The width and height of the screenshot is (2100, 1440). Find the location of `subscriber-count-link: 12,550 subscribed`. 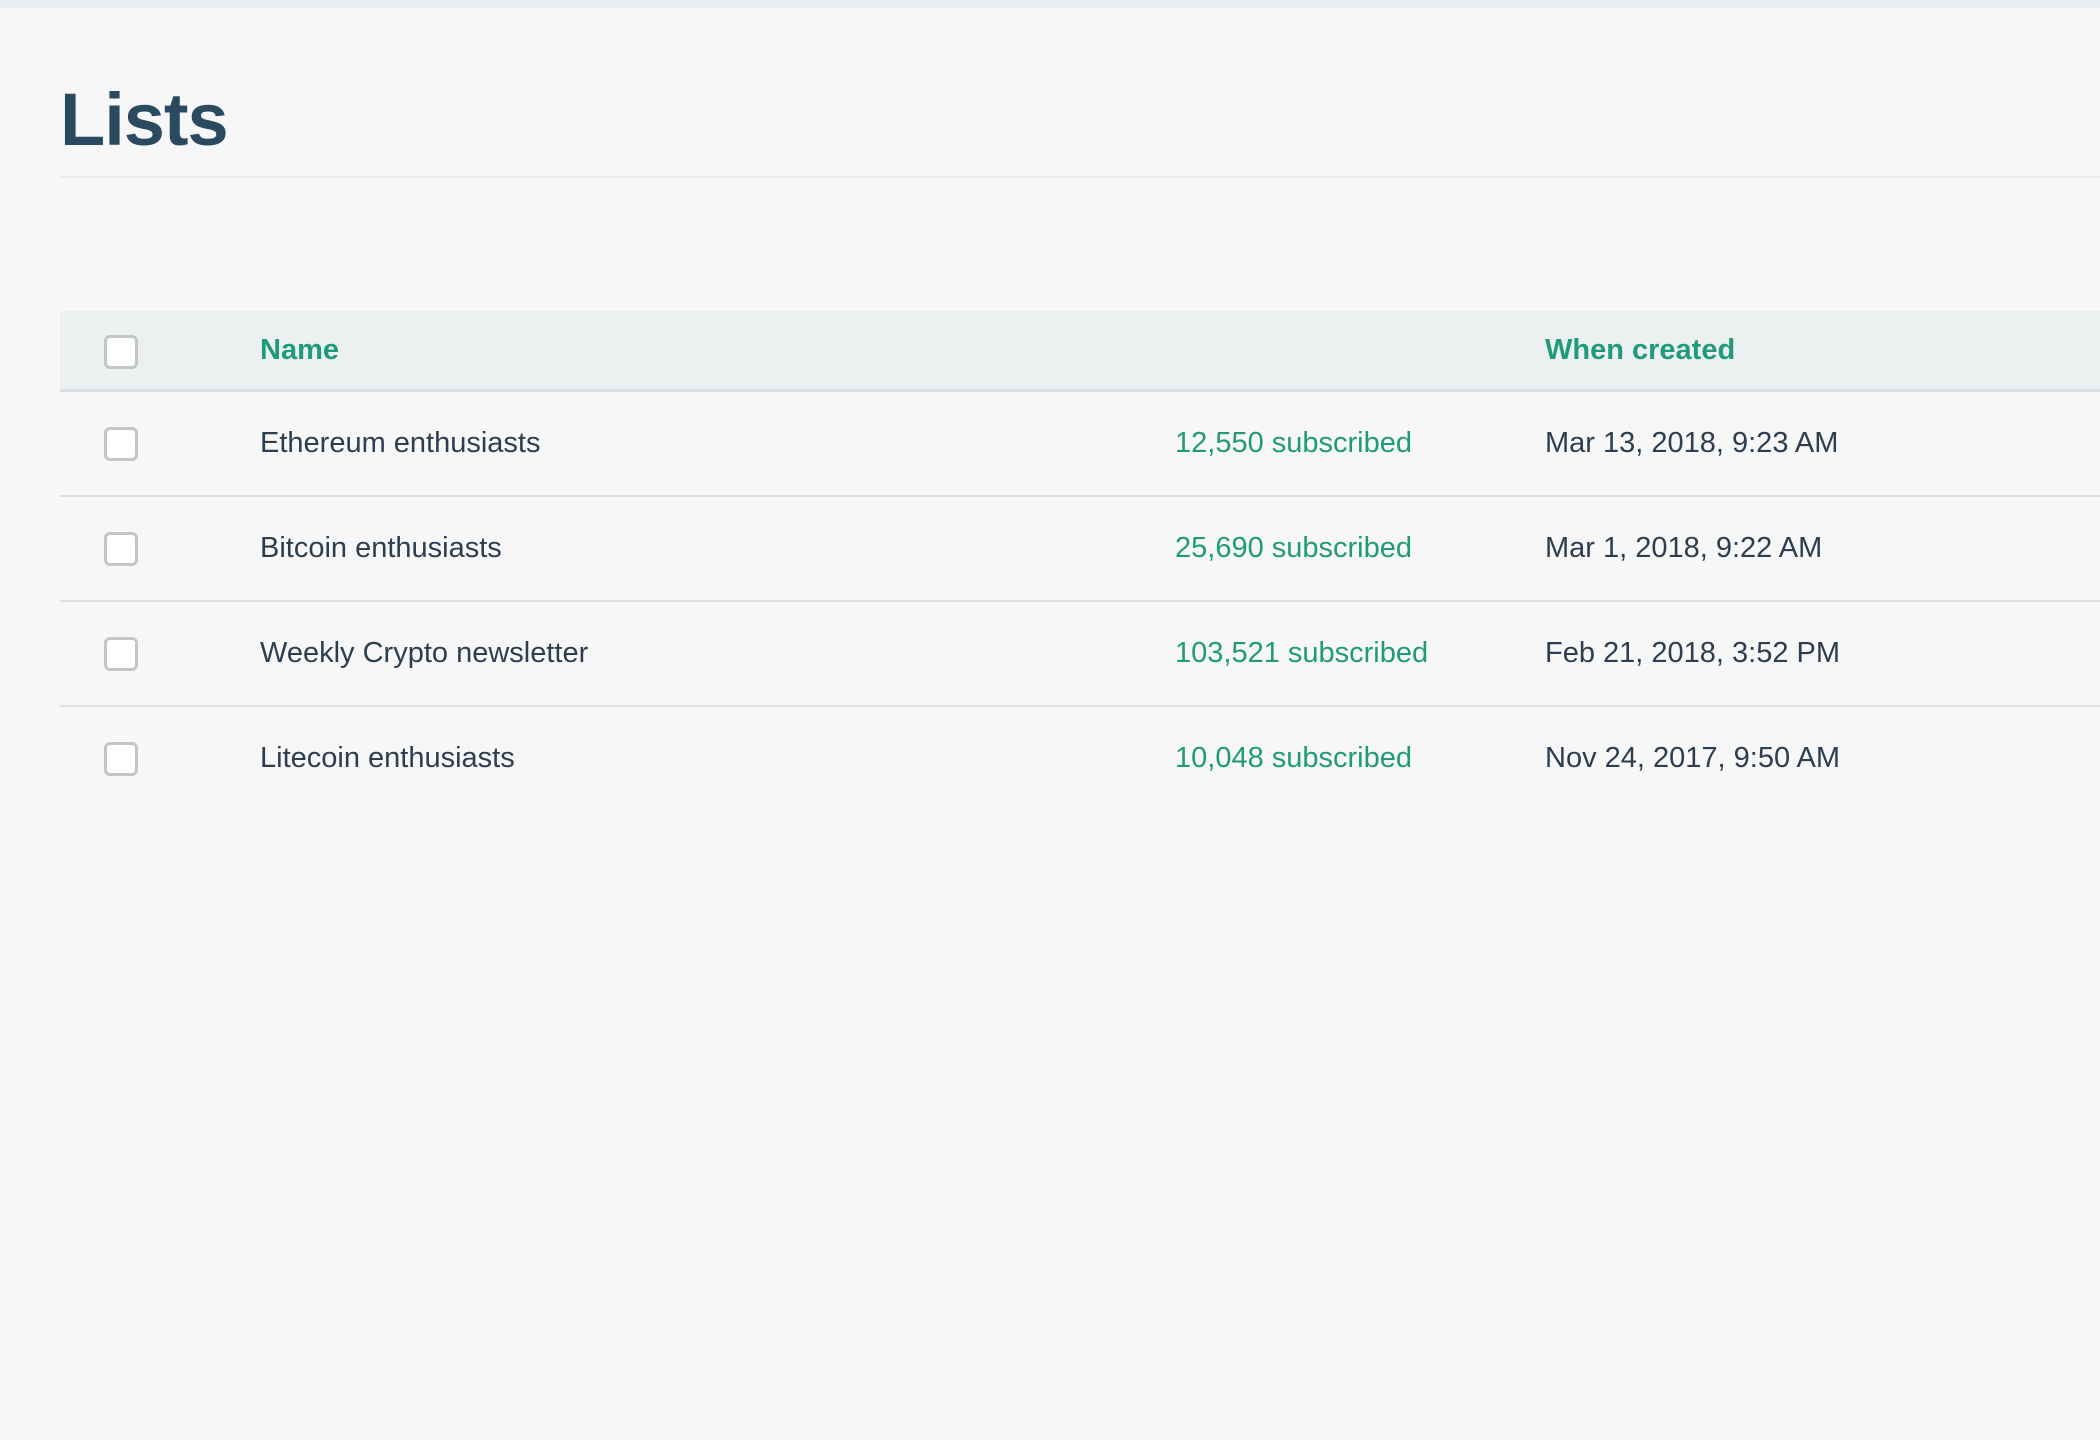

subscriber-count-link: 12,550 subscribed is located at coordinates (1293, 443).